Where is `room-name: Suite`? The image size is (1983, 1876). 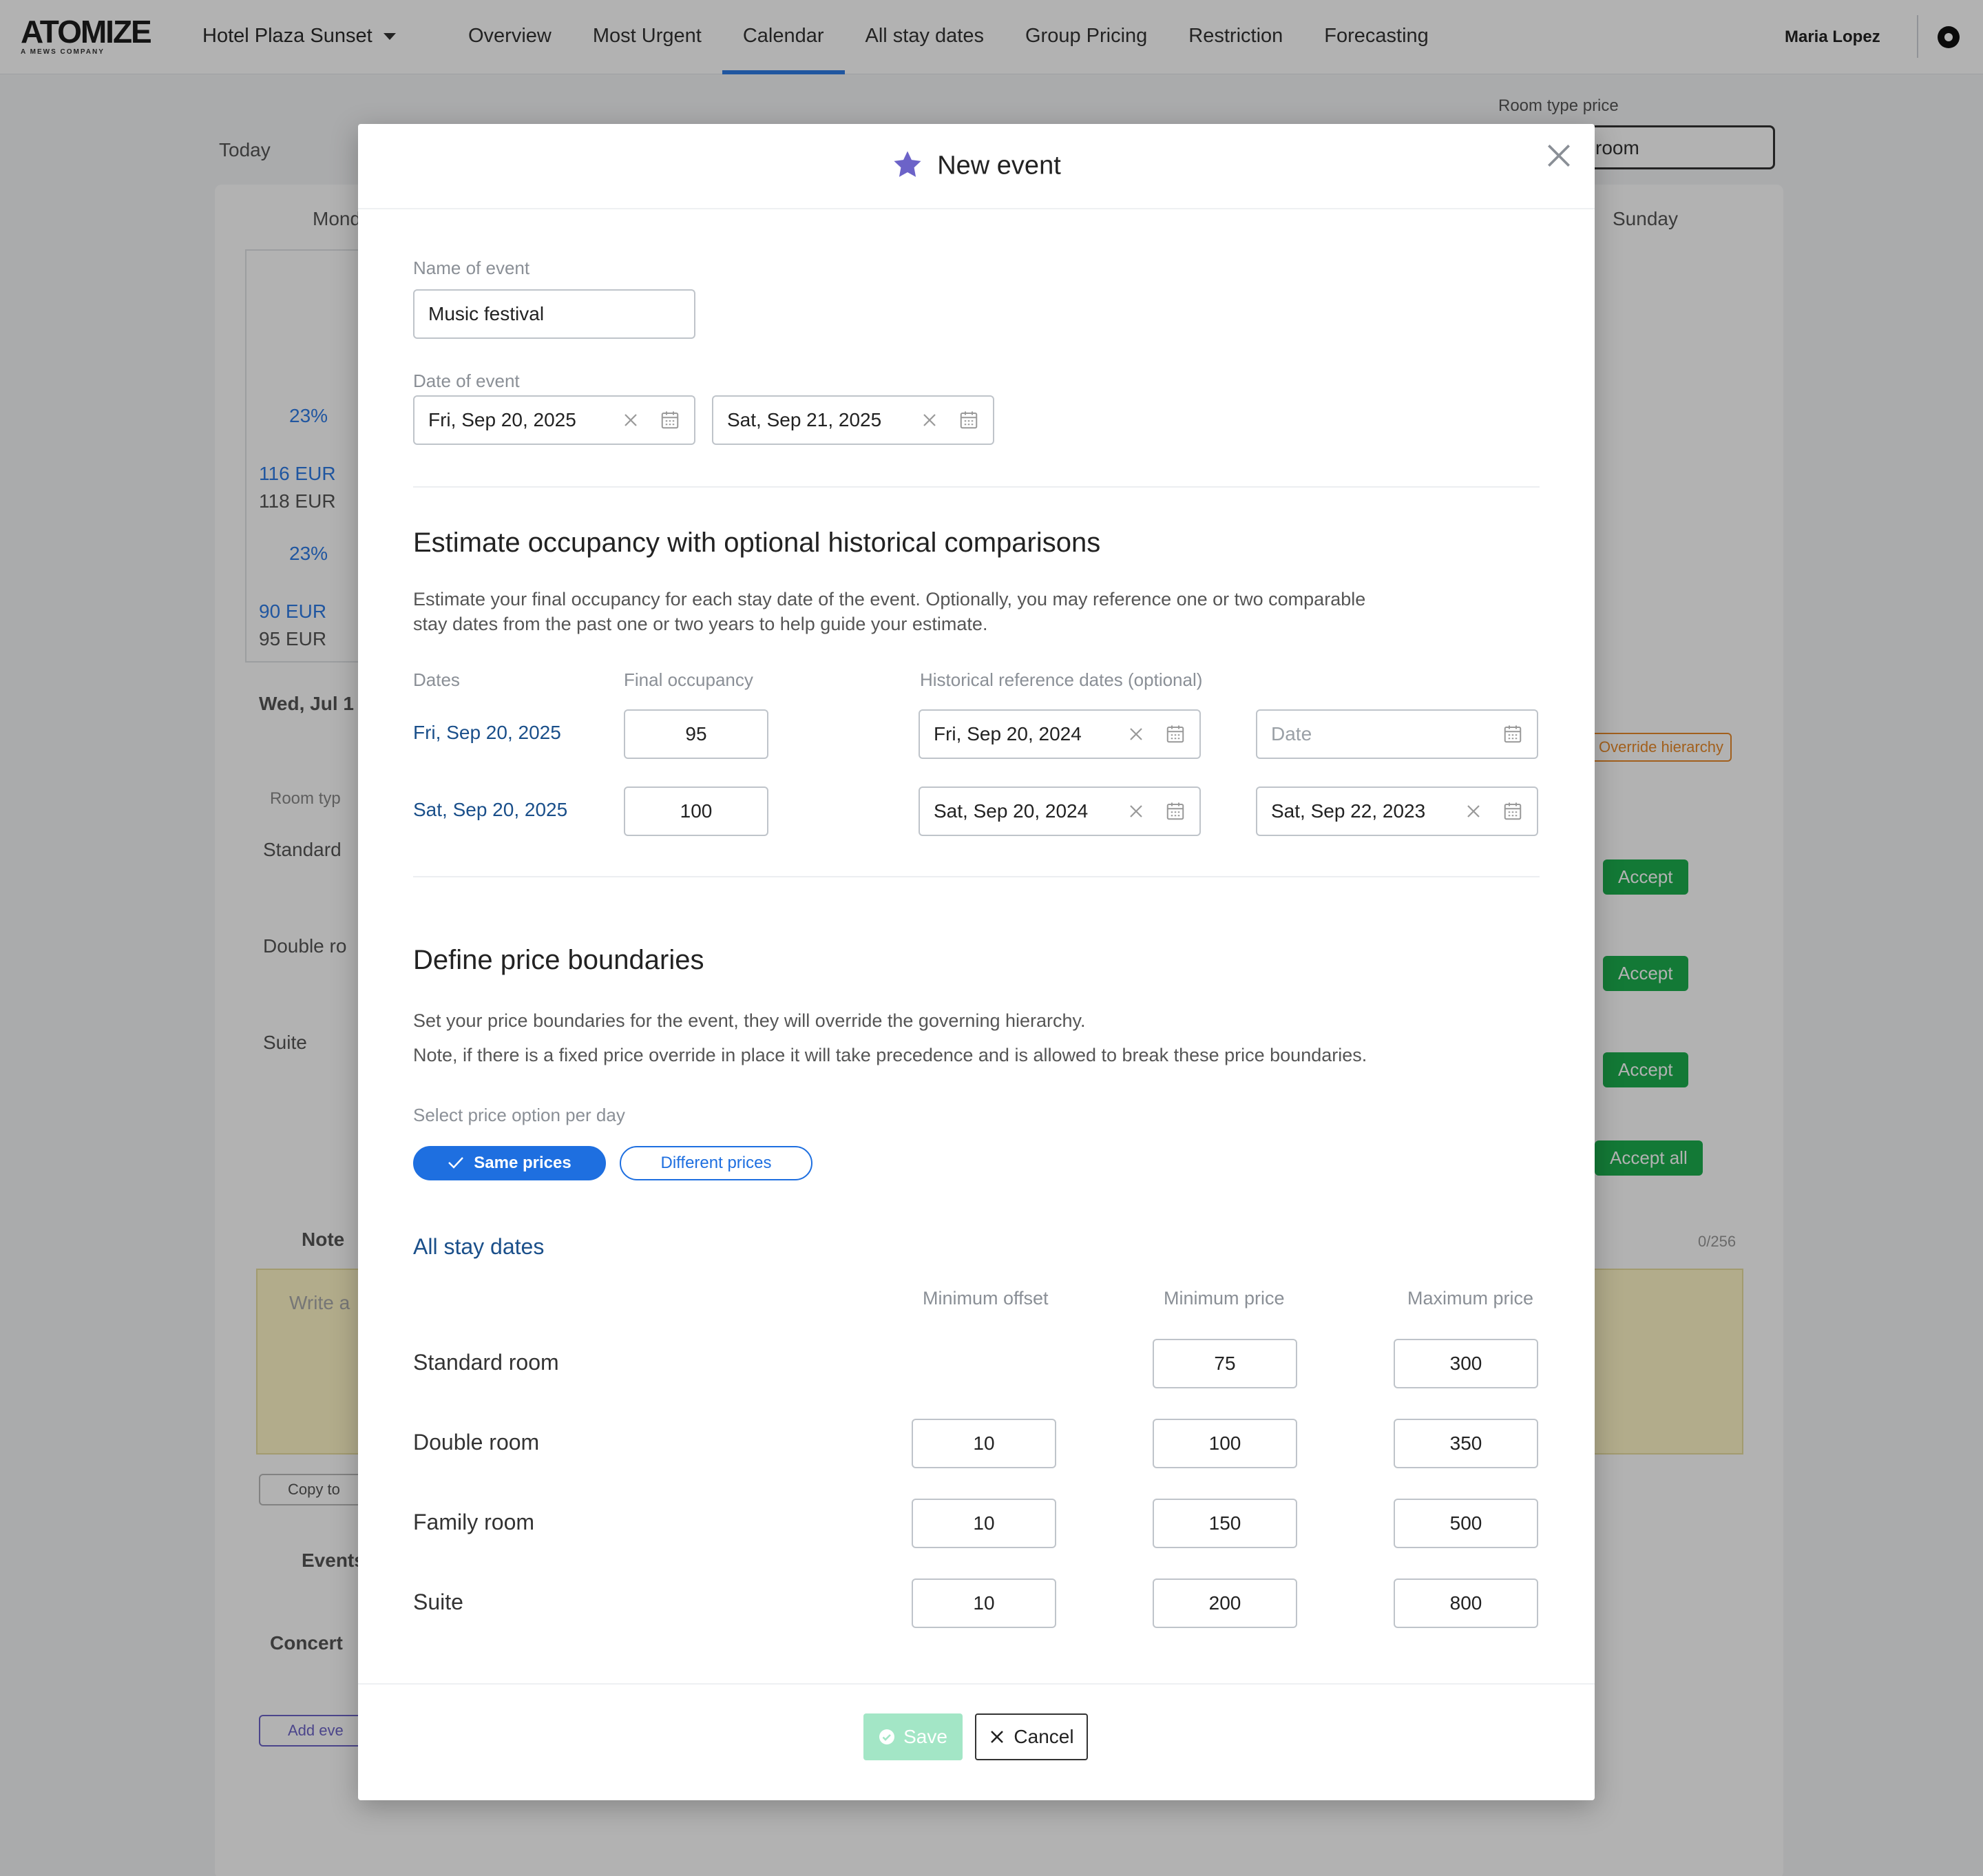 room-name: Suite is located at coordinates (438, 1602).